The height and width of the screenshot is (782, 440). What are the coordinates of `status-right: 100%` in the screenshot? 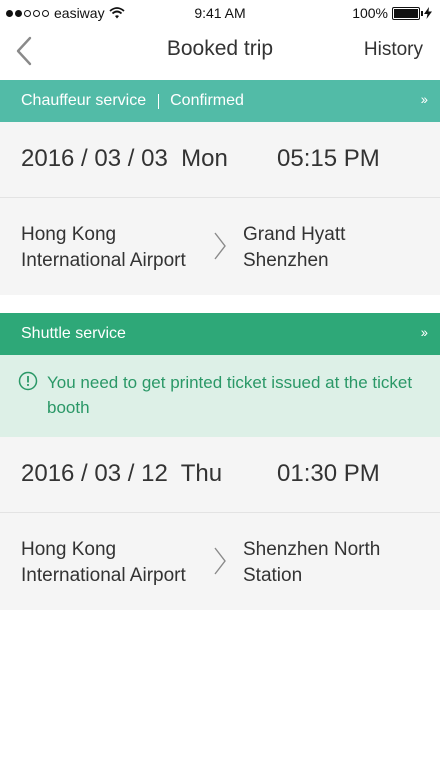 It's located at (392, 13).